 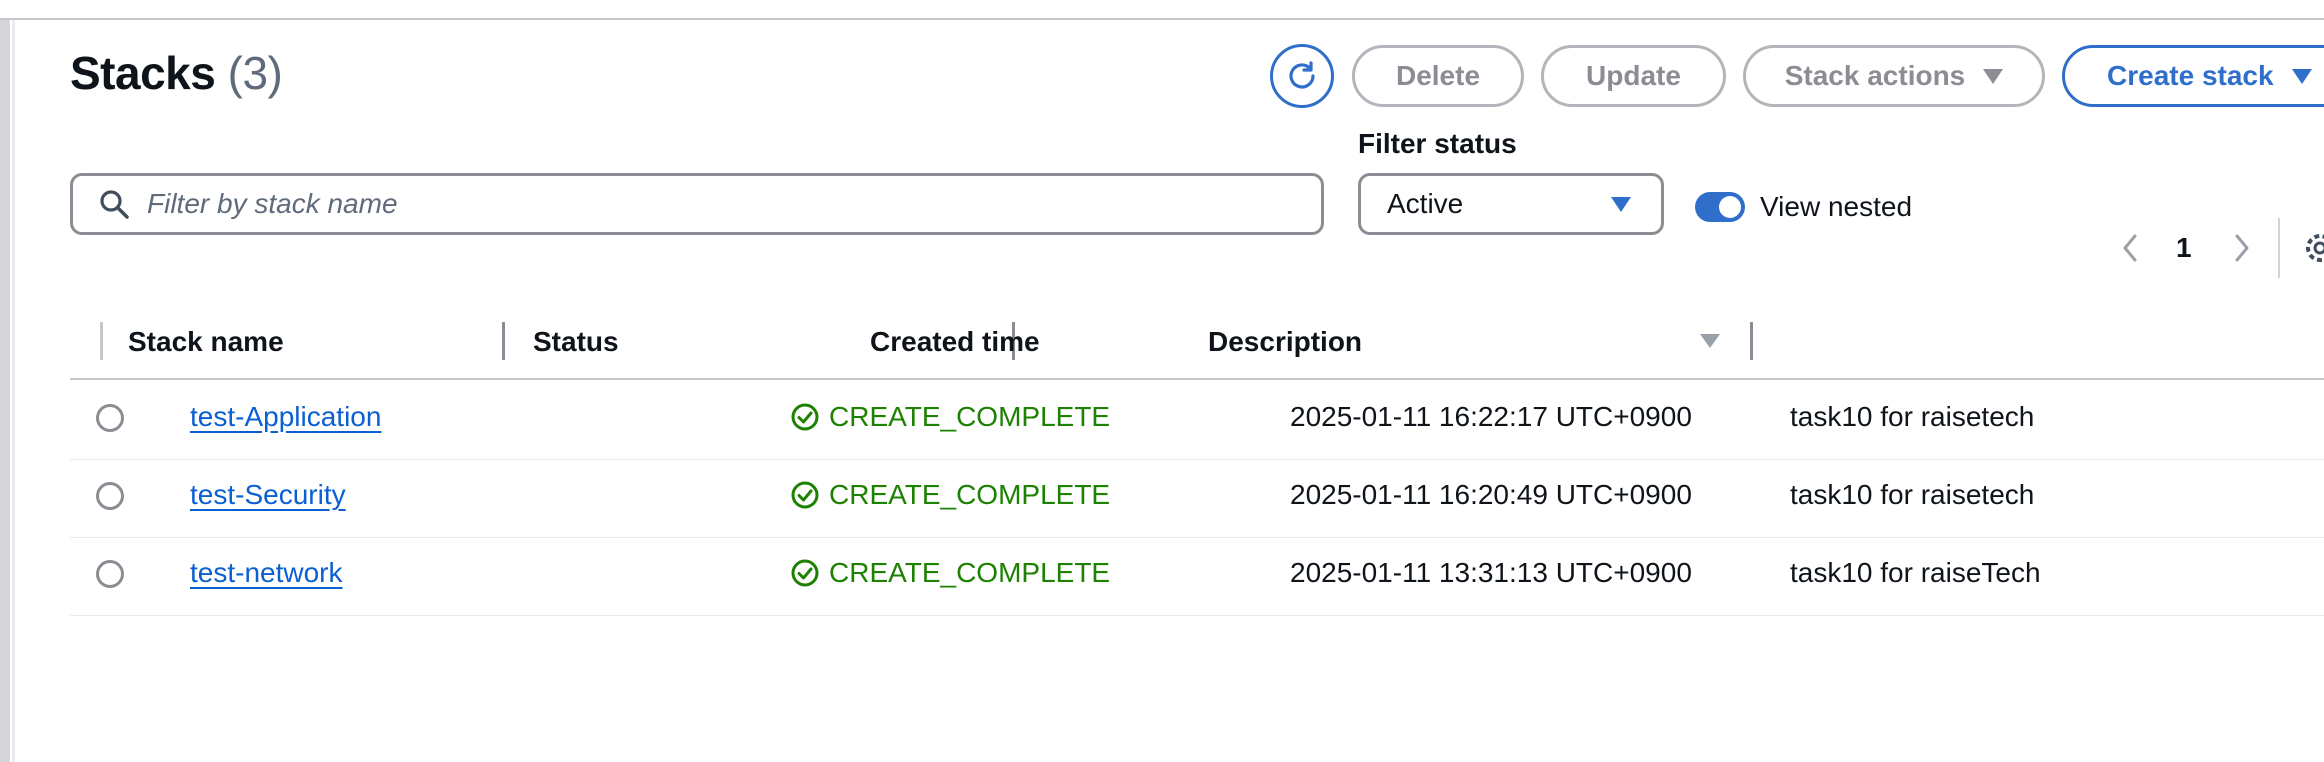 I want to click on create-stack-label: Create stack, so click(x=2190, y=75).